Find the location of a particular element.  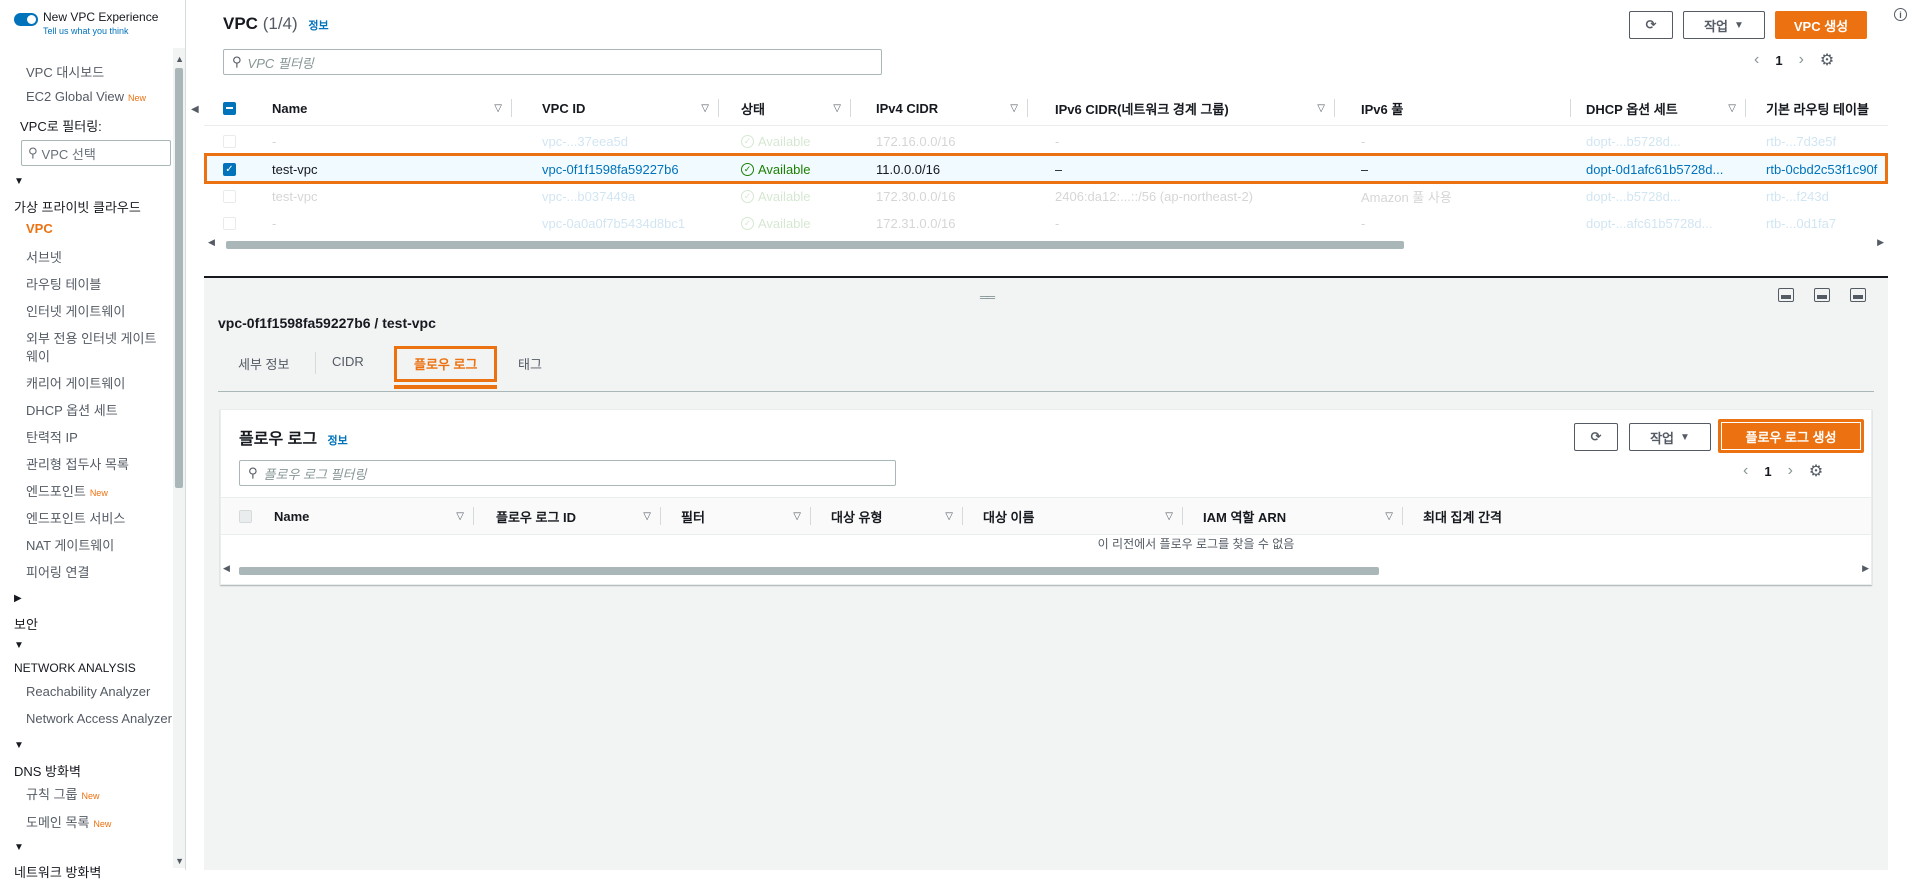

column-header-flow-log-id: 플로우 로그 ID ▽ is located at coordinates (578, 516).